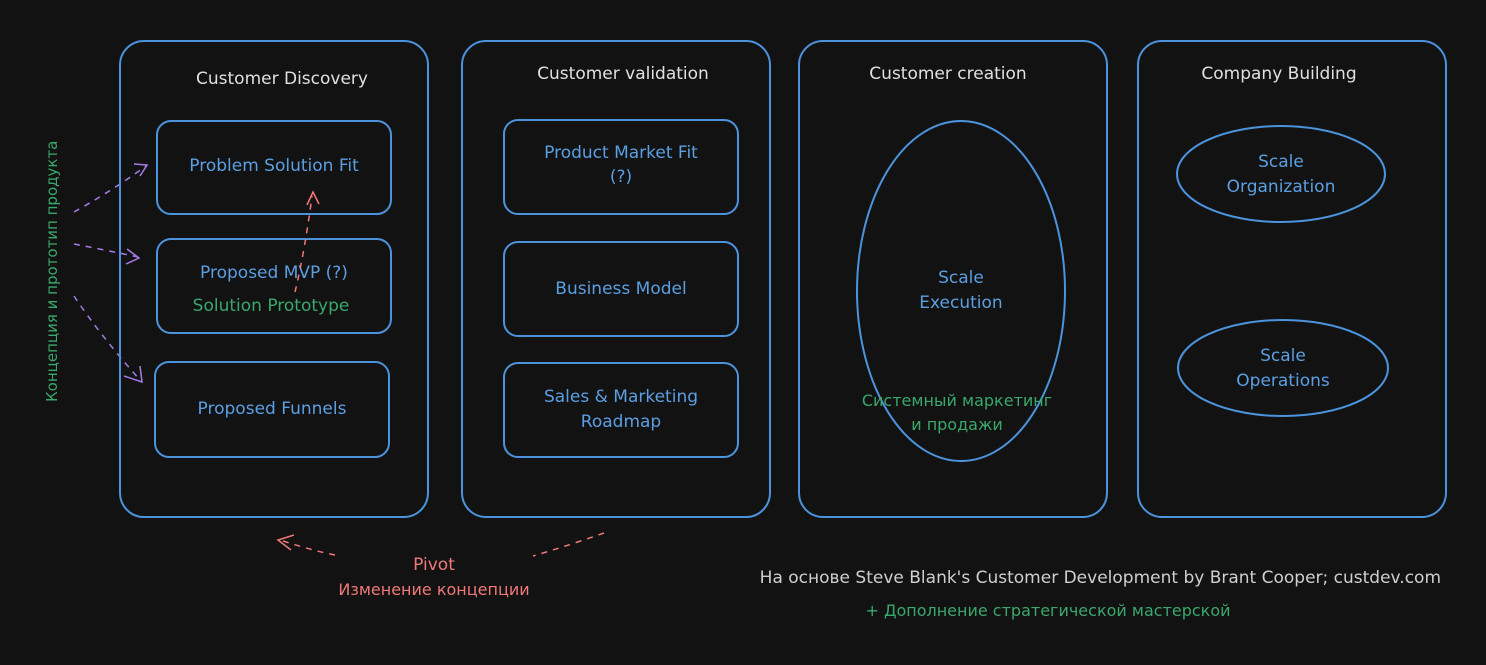 The image size is (1486, 665). Describe the element at coordinates (620, 289) in the screenshot. I see `business-model-label: Business Model` at that location.